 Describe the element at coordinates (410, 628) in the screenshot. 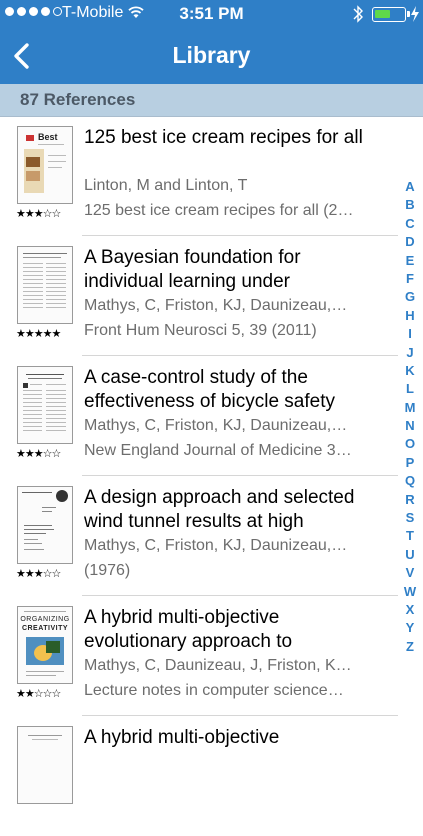

I see `index-letter-y: Y` at that location.